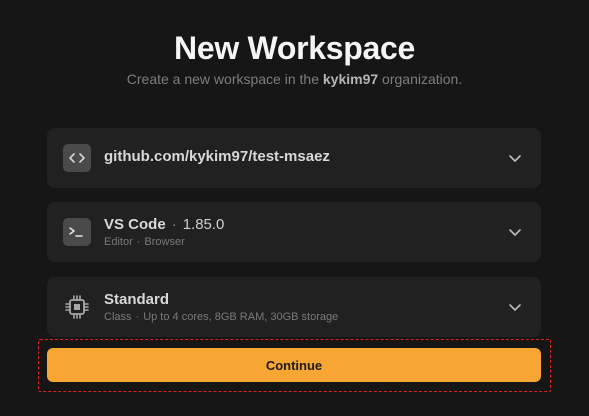  Describe the element at coordinates (118, 317) in the screenshot. I see `class-type-label: Class` at that location.